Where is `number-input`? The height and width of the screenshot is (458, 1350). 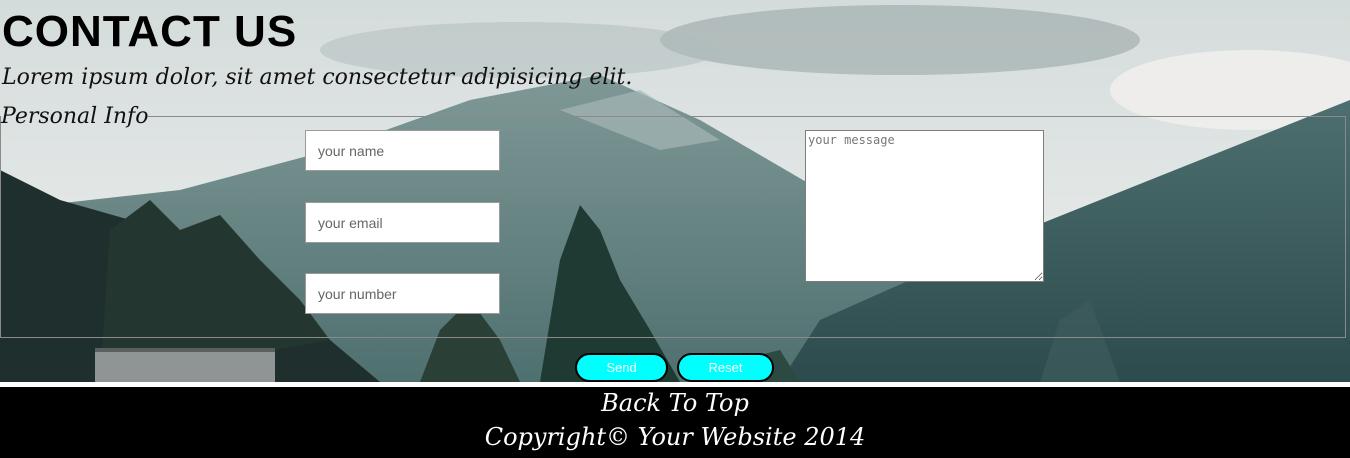
number-input is located at coordinates (402, 293).